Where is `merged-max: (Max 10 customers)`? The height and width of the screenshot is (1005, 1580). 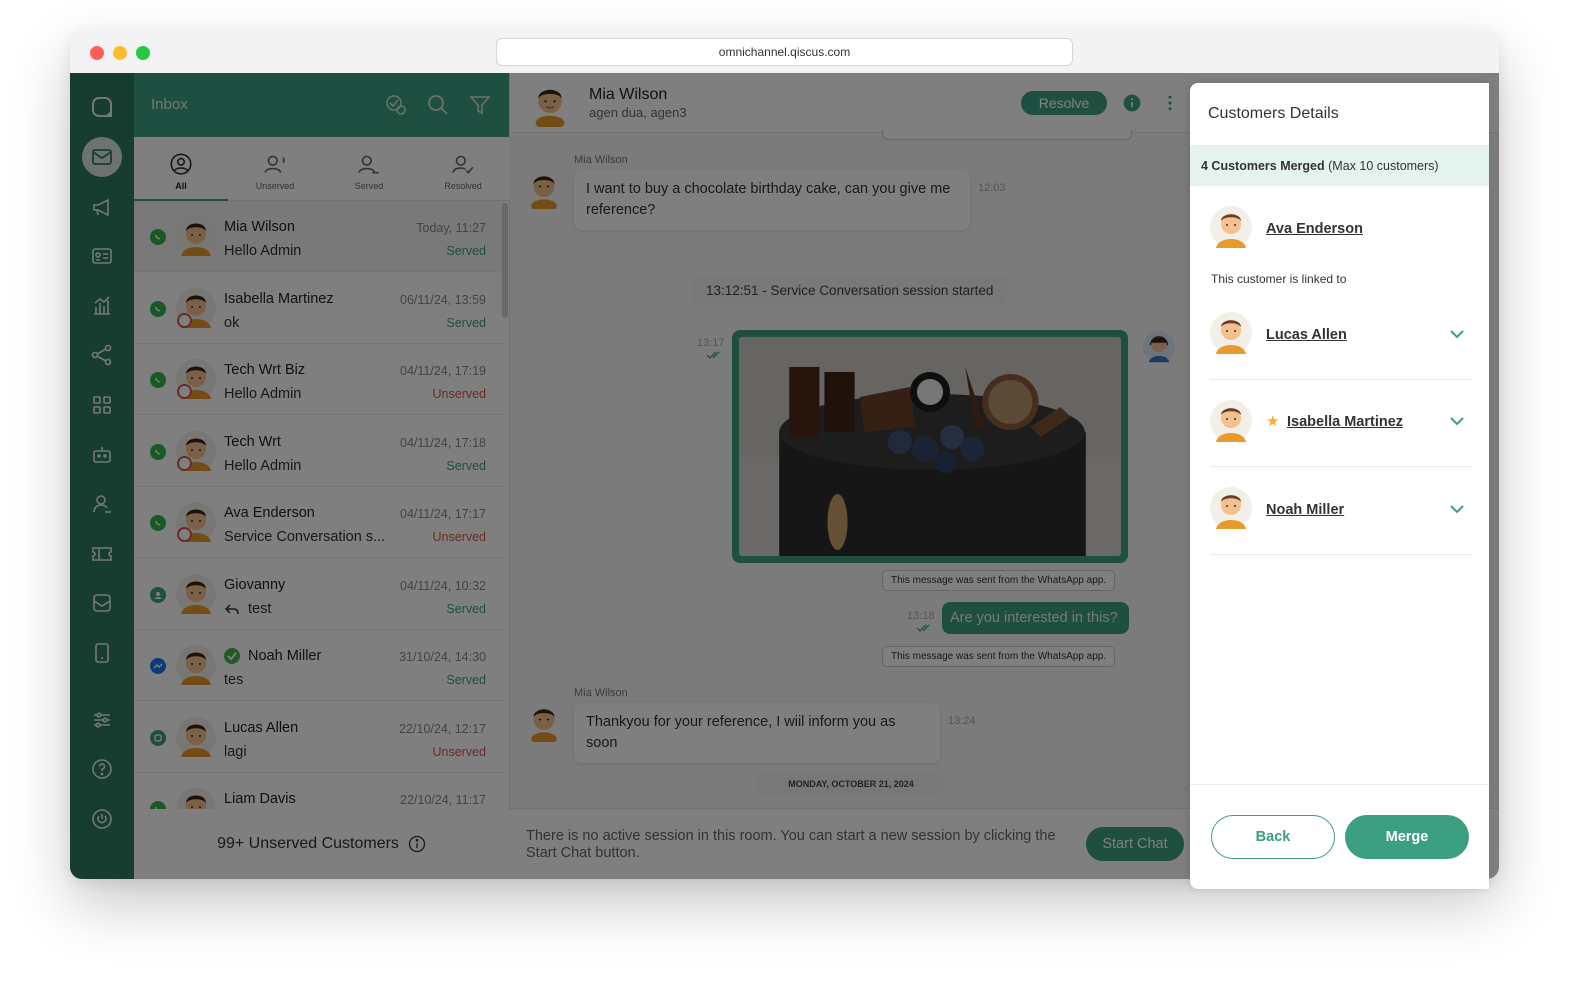
merged-max: (Max 10 customers) is located at coordinates (1383, 166).